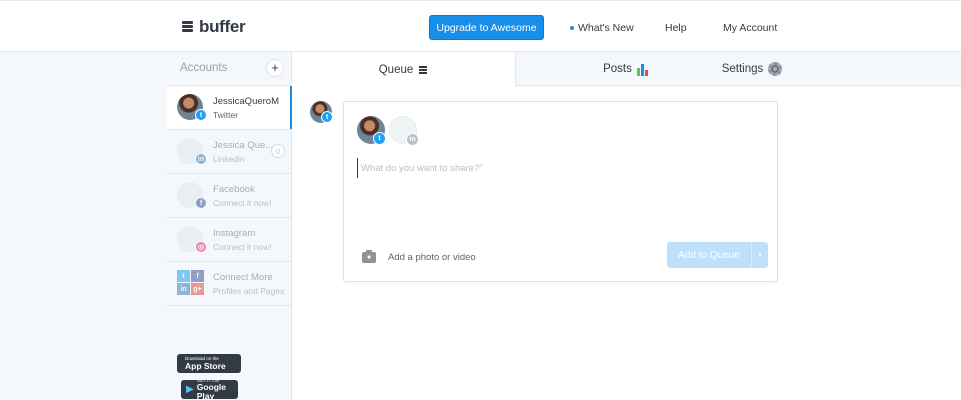 The width and height of the screenshot is (961, 400). Describe the element at coordinates (486, 27) in the screenshot. I see `upgrade-button: Upgrade to Awesome` at that location.